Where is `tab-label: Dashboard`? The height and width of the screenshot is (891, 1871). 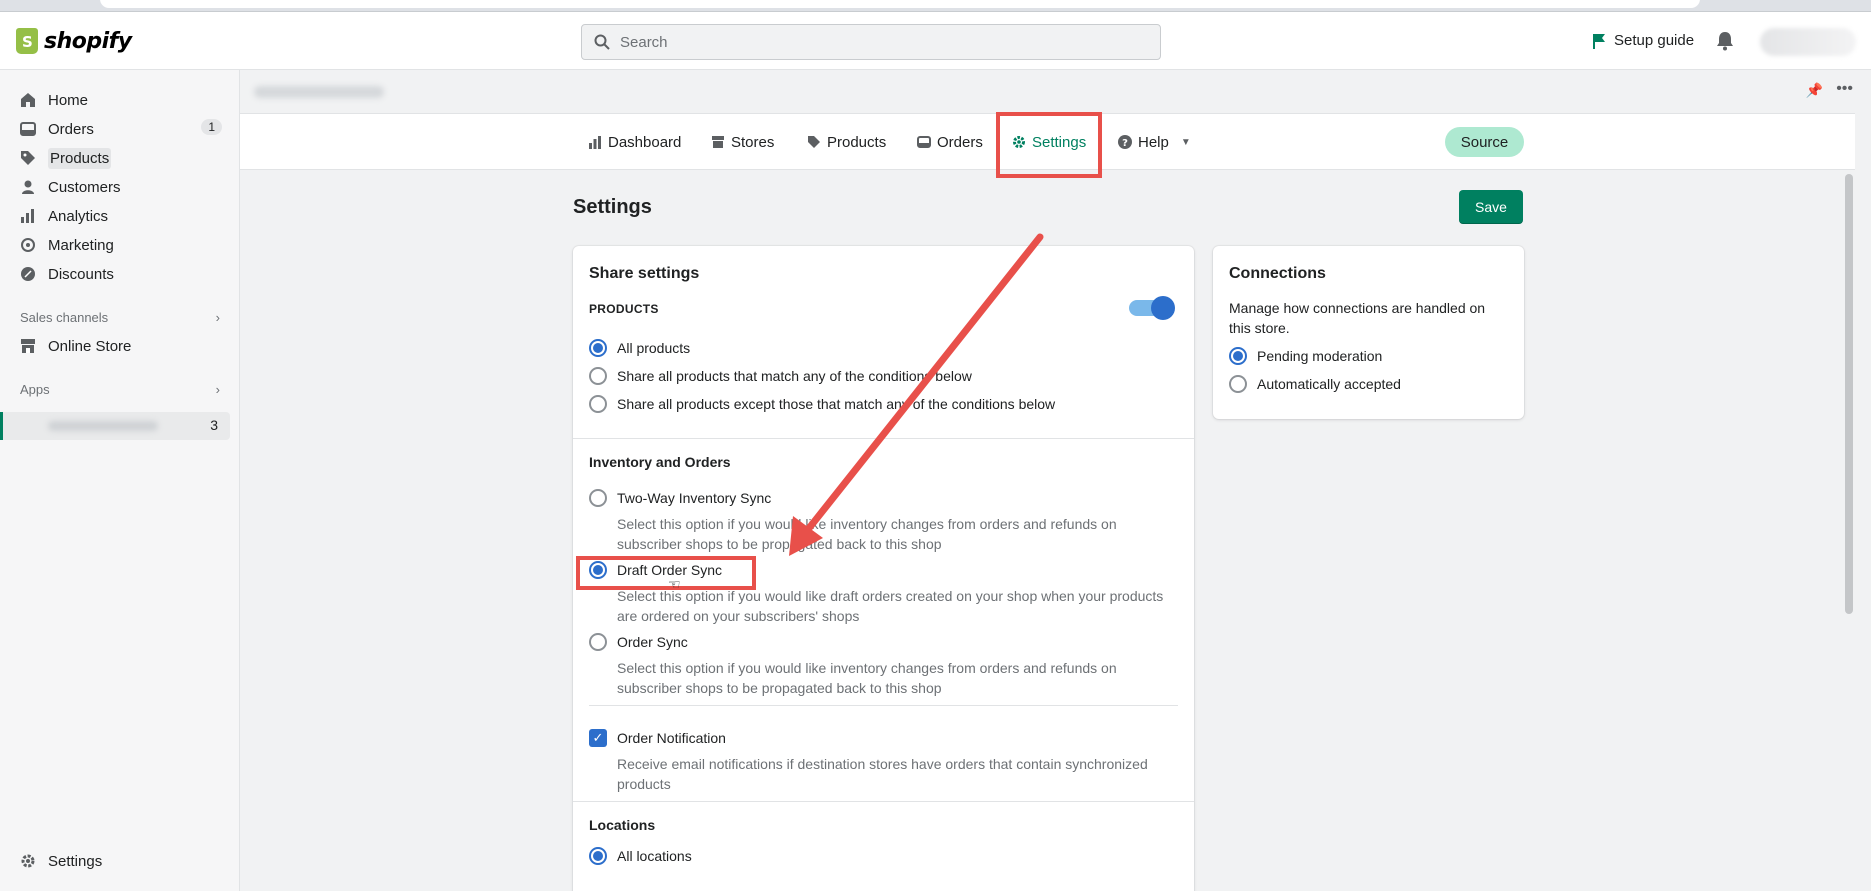 tab-label: Dashboard is located at coordinates (645, 142).